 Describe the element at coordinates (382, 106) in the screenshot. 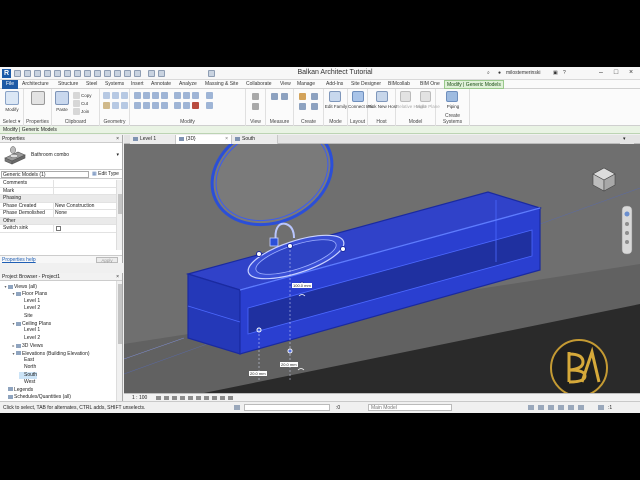

I see `pick-new-host-button: Pick New Host` at that location.